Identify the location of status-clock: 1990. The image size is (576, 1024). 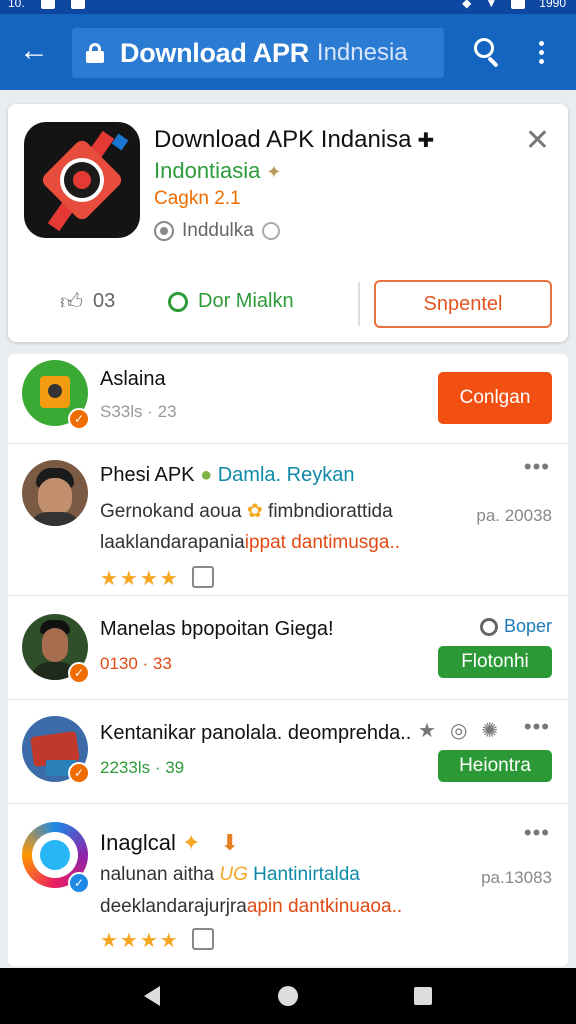
(552, 5).